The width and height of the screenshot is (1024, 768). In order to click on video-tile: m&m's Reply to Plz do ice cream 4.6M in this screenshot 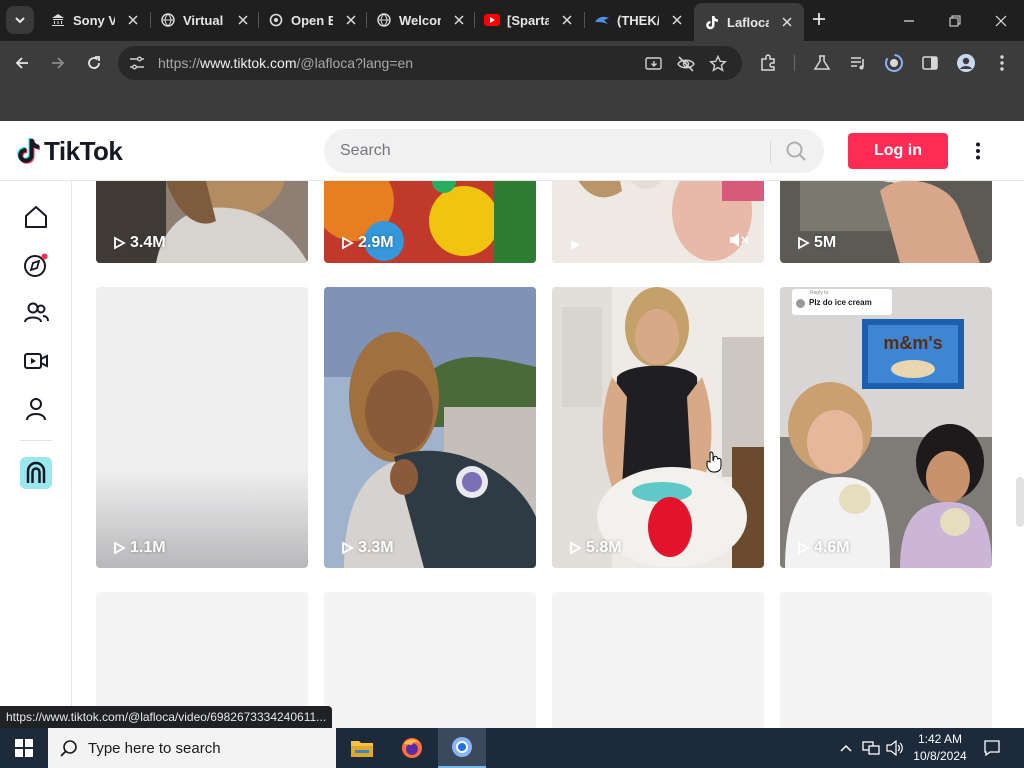, I will do `click(886, 427)`.